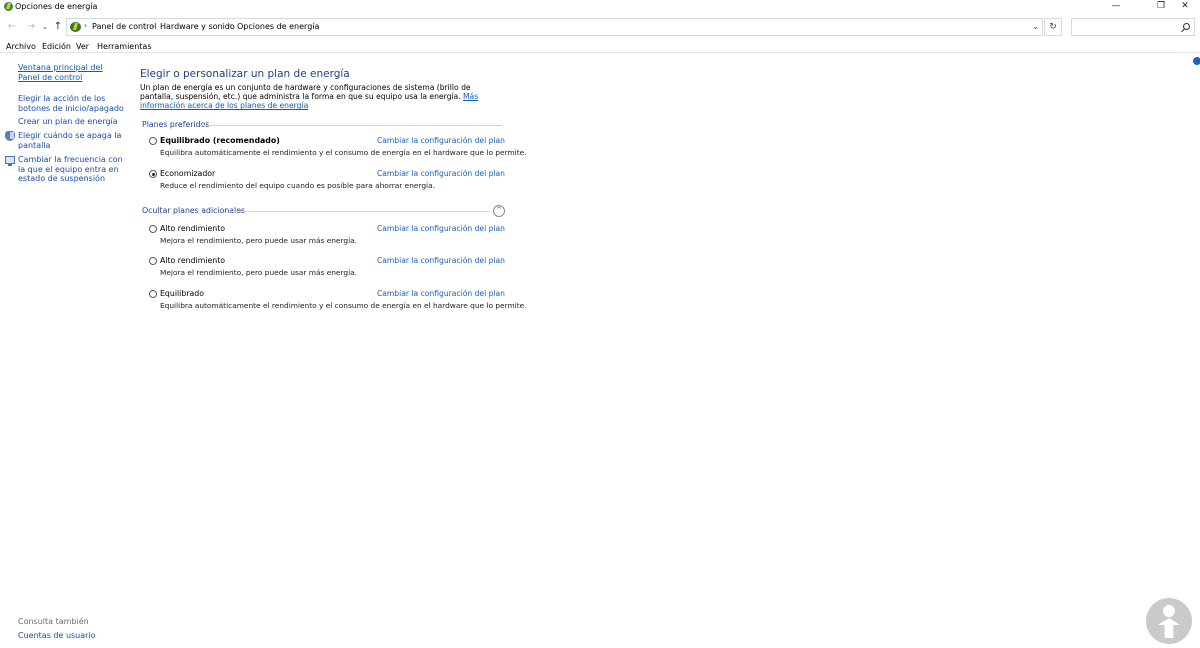 Image resolution: width=1200 pixels, height=648 pixels. Describe the element at coordinates (220, 141) in the screenshot. I see `plan-name: Equilibrado (recomendado)` at that location.